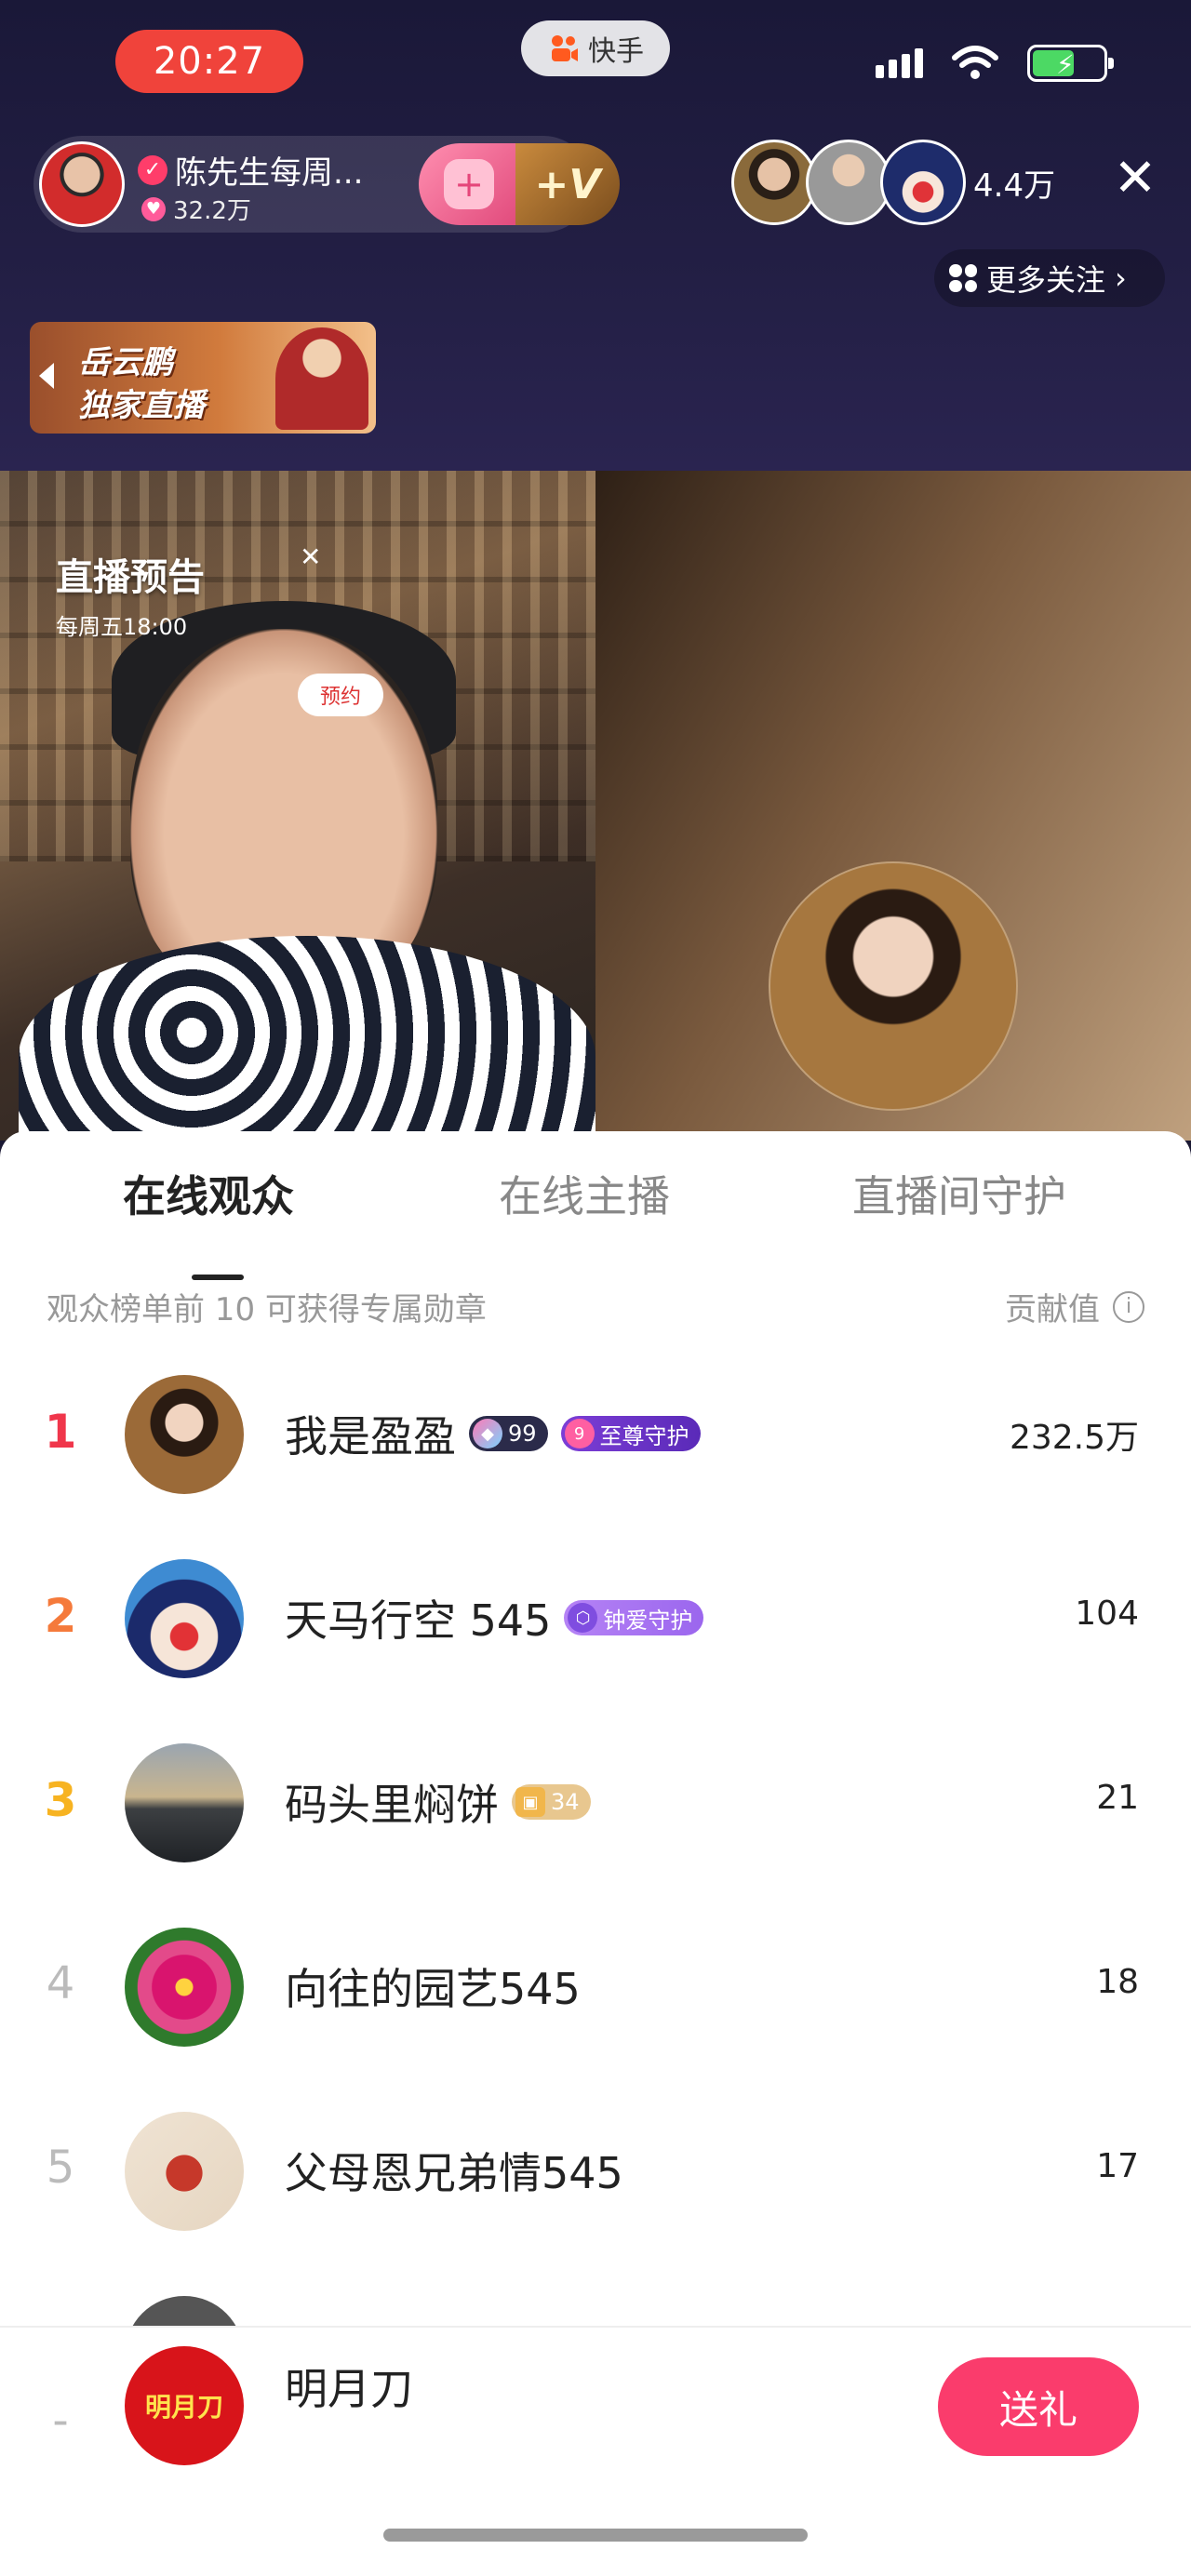 The image size is (1191, 2576). What do you see at coordinates (1052, 1309) in the screenshot?
I see `contribution-label: 贡献值` at bounding box center [1052, 1309].